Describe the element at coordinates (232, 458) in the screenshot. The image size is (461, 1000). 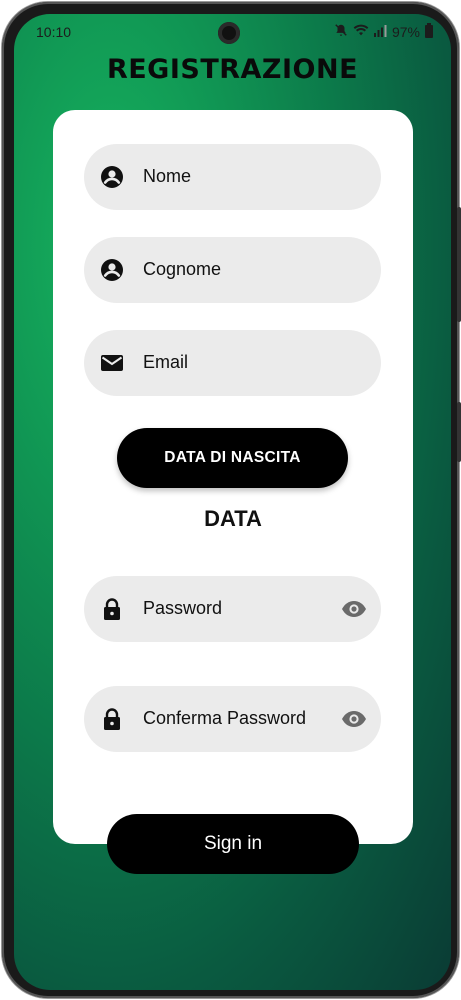
I see `birth-date-button: DATA DI NASCITA` at that location.